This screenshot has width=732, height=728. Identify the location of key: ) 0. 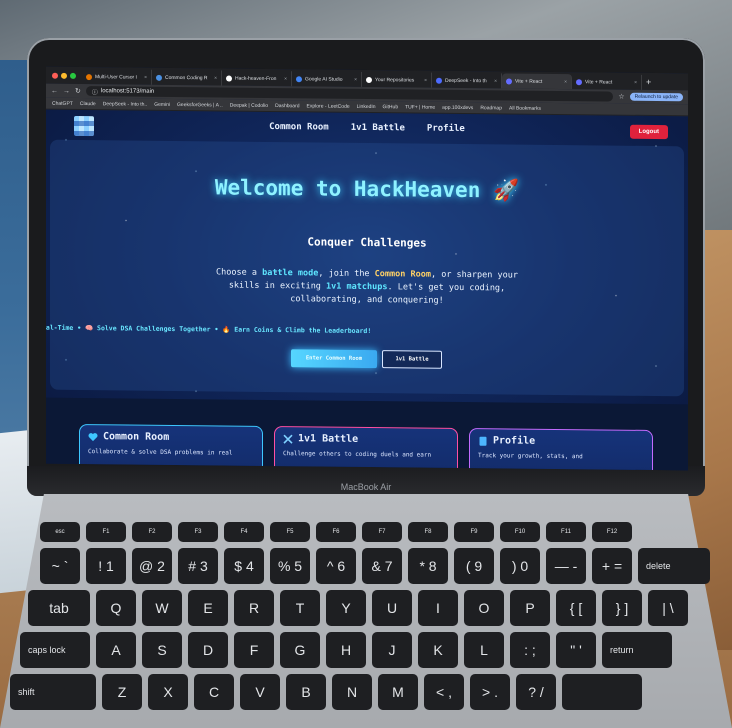
(520, 566).